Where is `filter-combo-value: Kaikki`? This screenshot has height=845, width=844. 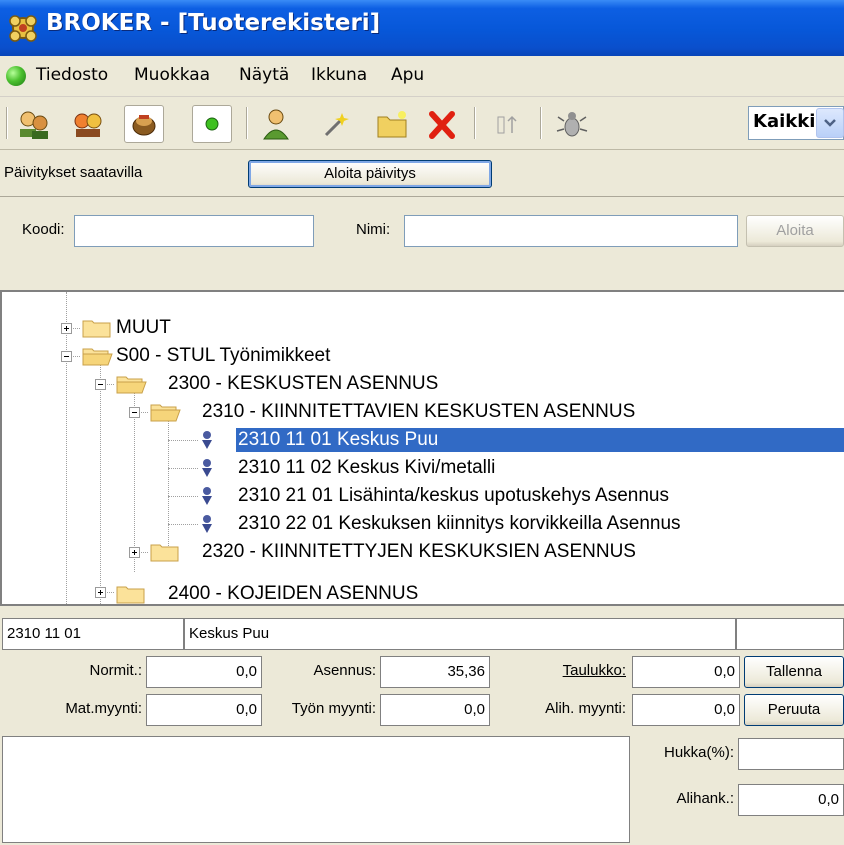
filter-combo-value: Kaikki is located at coordinates (784, 121).